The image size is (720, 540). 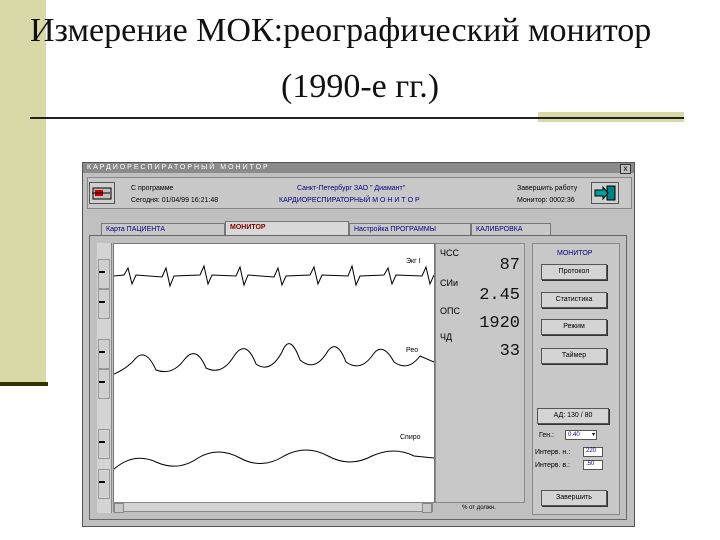 What do you see at coordinates (479, 508) in the screenshot?
I see `readout-footer: % от должн.` at bounding box center [479, 508].